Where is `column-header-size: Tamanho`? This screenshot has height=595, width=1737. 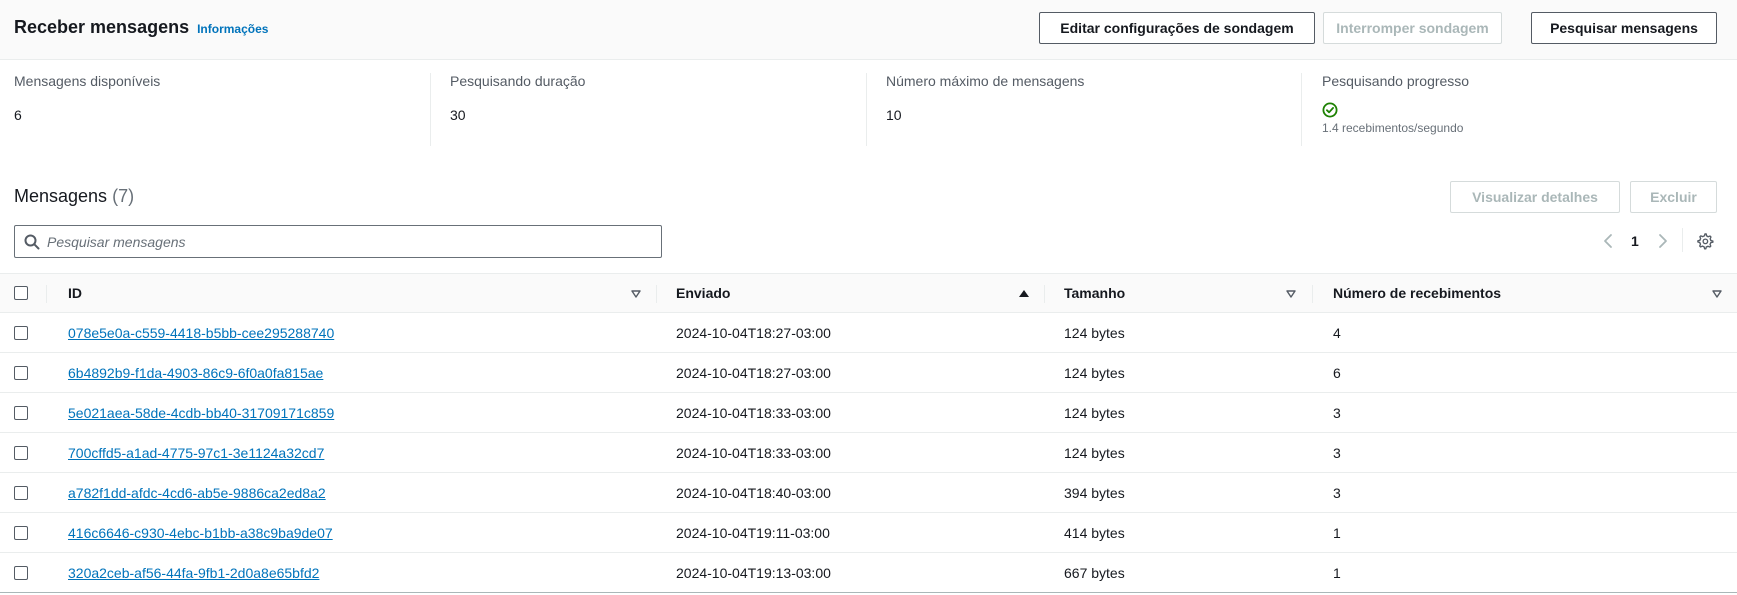 column-header-size: Tamanho is located at coordinates (1094, 293).